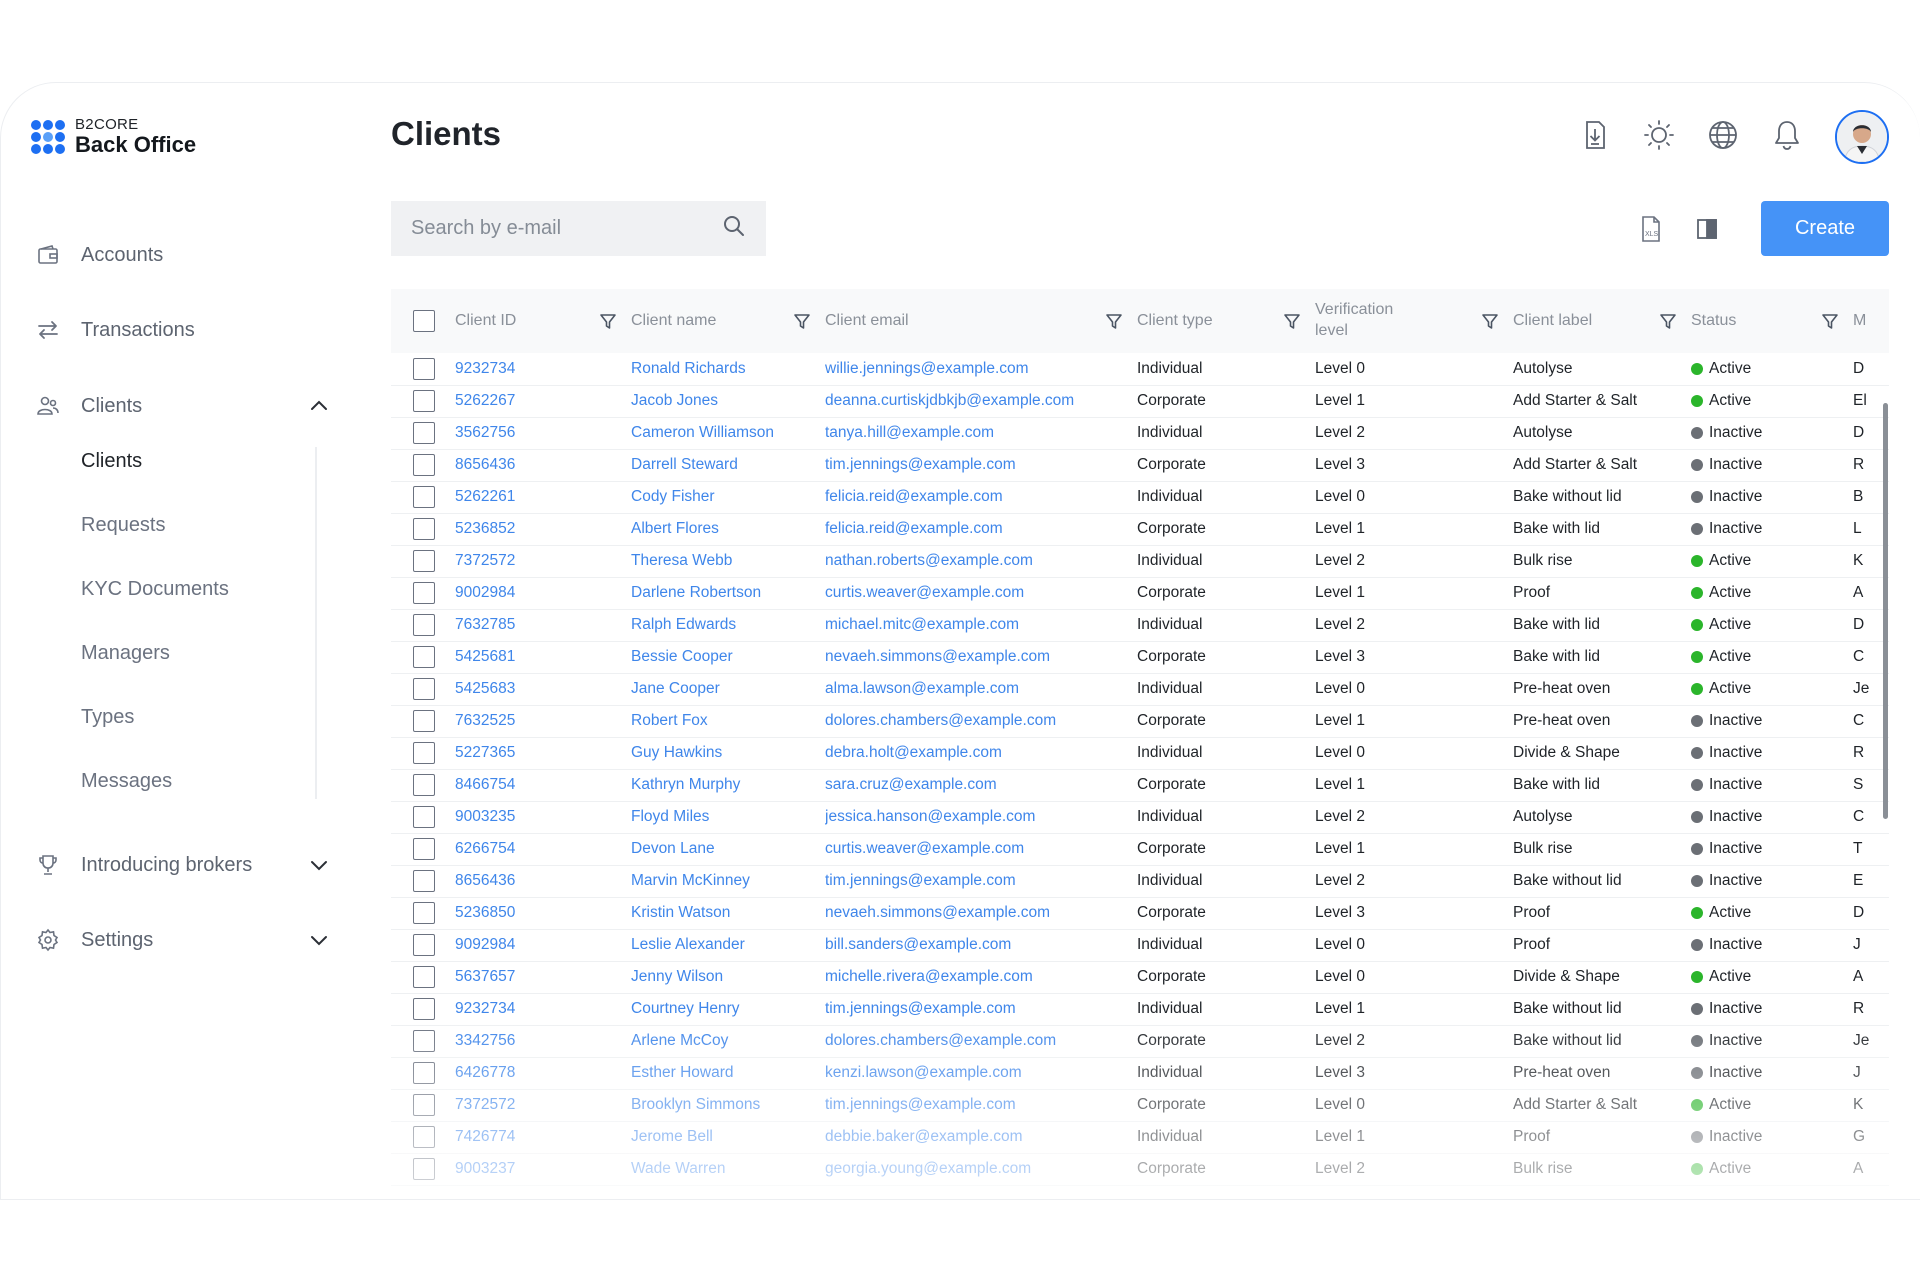 This screenshot has width=1920, height=1281. I want to click on client-email-cell: michael.mitc@example.com, so click(981, 625).